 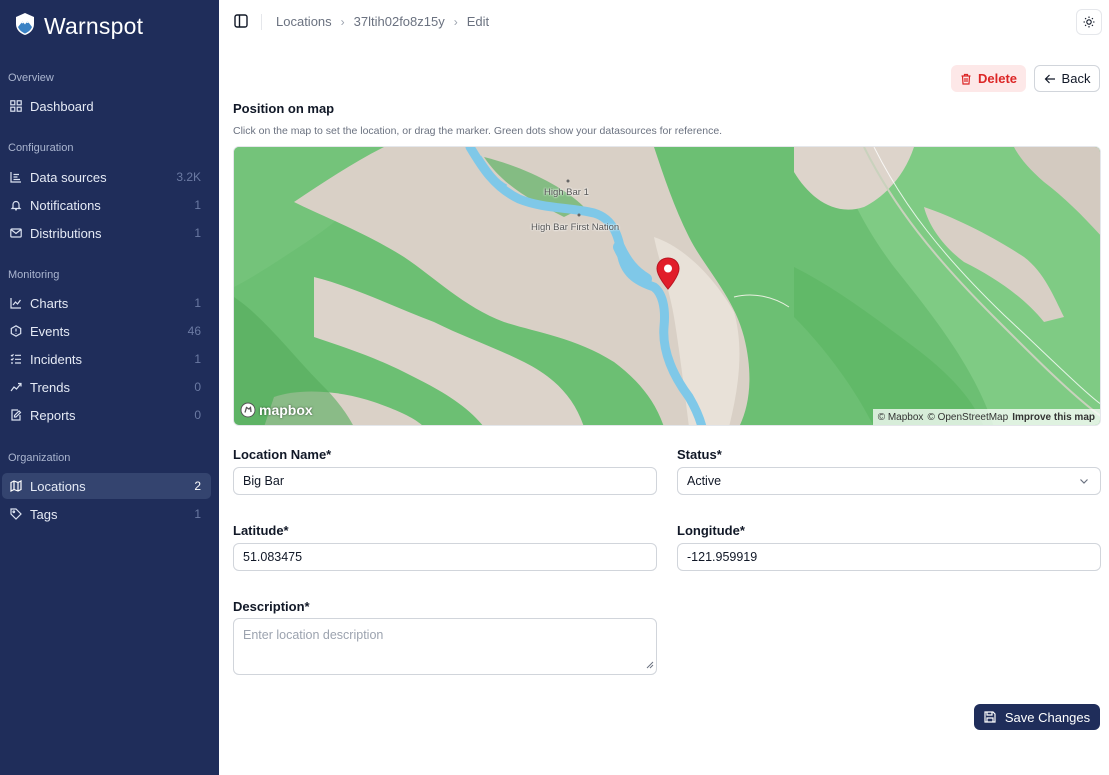 What do you see at coordinates (106, 387) in the screenshot?
I see `sidebar-item-trends: Trends 0` at bounding box center [106, 387].